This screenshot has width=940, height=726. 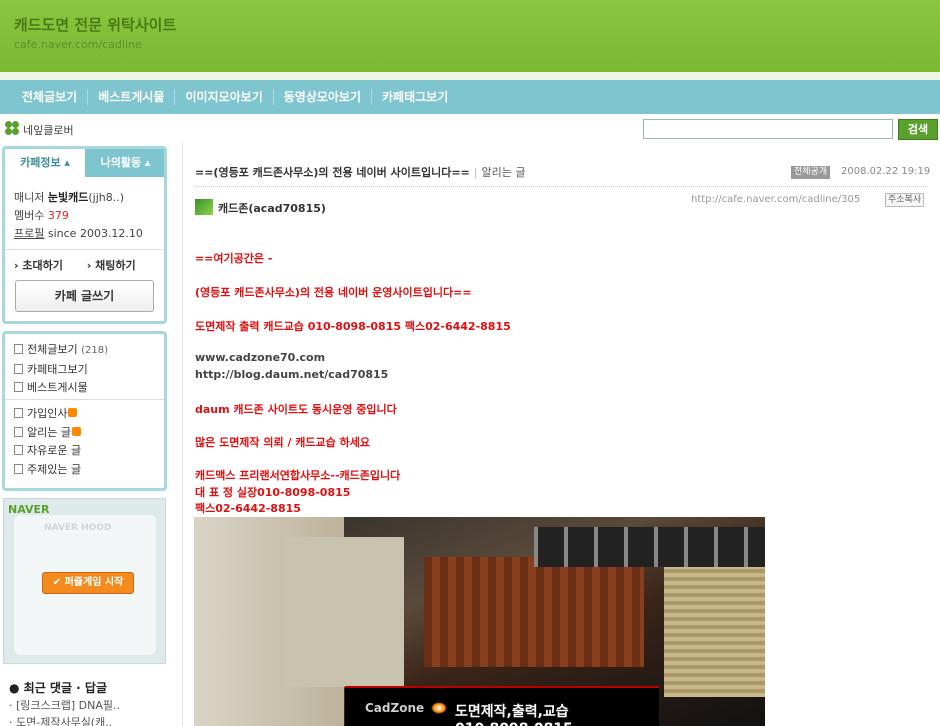 What do you see at coordinates (298, 475) in the screenshot?
I see `post-body-line: 캐드맥스 프리랜서연합사무소--캐드존입니다` at bounding box center [298, 475].